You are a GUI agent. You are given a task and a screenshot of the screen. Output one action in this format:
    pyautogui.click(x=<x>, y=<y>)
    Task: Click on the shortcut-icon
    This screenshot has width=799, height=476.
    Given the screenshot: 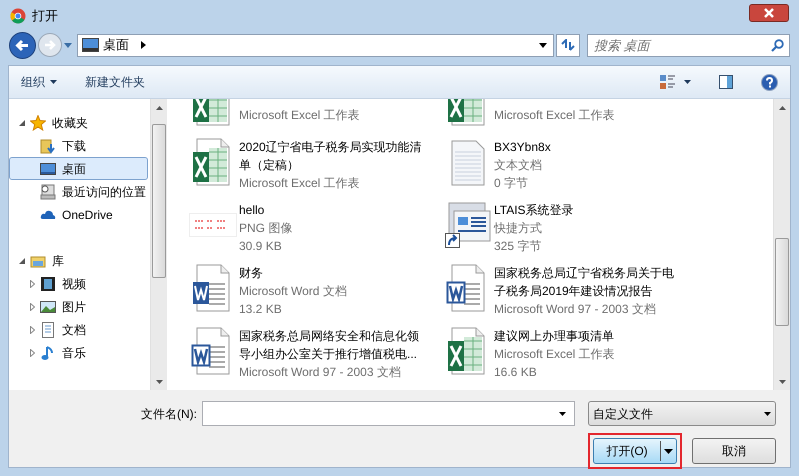 What is the action you would take?
    pyautogui.click(x=468, y=225)
    